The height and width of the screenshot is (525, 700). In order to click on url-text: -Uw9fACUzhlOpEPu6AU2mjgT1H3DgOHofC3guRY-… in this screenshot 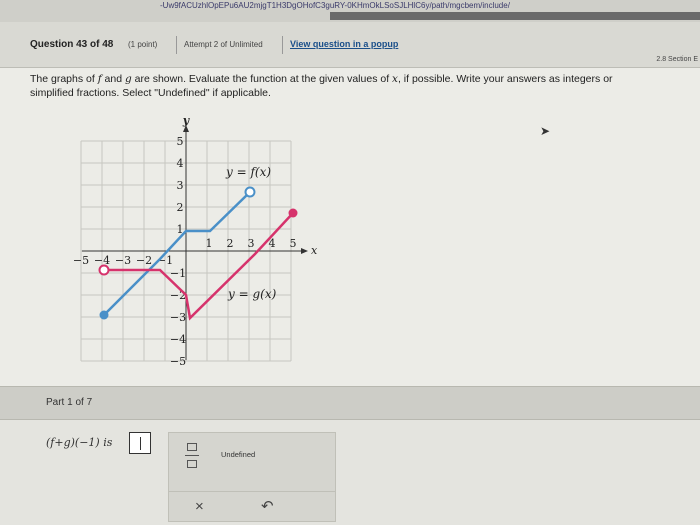, I will do `click(335, 5)`.